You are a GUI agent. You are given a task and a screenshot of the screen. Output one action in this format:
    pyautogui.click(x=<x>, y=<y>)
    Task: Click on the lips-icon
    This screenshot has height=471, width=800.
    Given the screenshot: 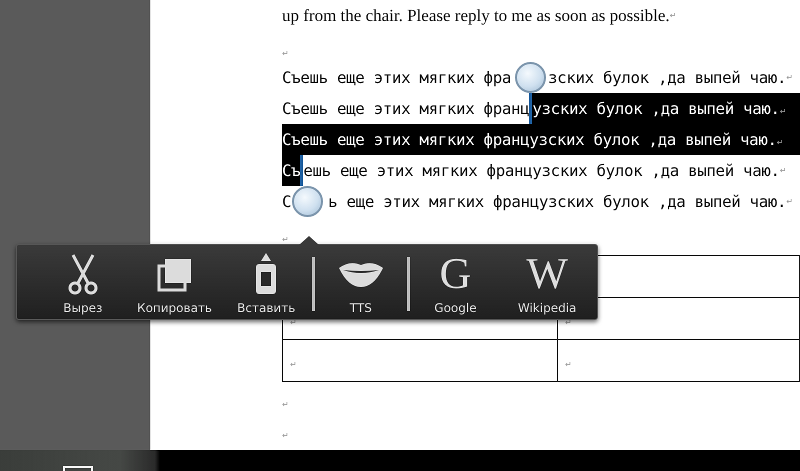 What is the action you would take?
    pyautogui.click(x=361, y=274)
    